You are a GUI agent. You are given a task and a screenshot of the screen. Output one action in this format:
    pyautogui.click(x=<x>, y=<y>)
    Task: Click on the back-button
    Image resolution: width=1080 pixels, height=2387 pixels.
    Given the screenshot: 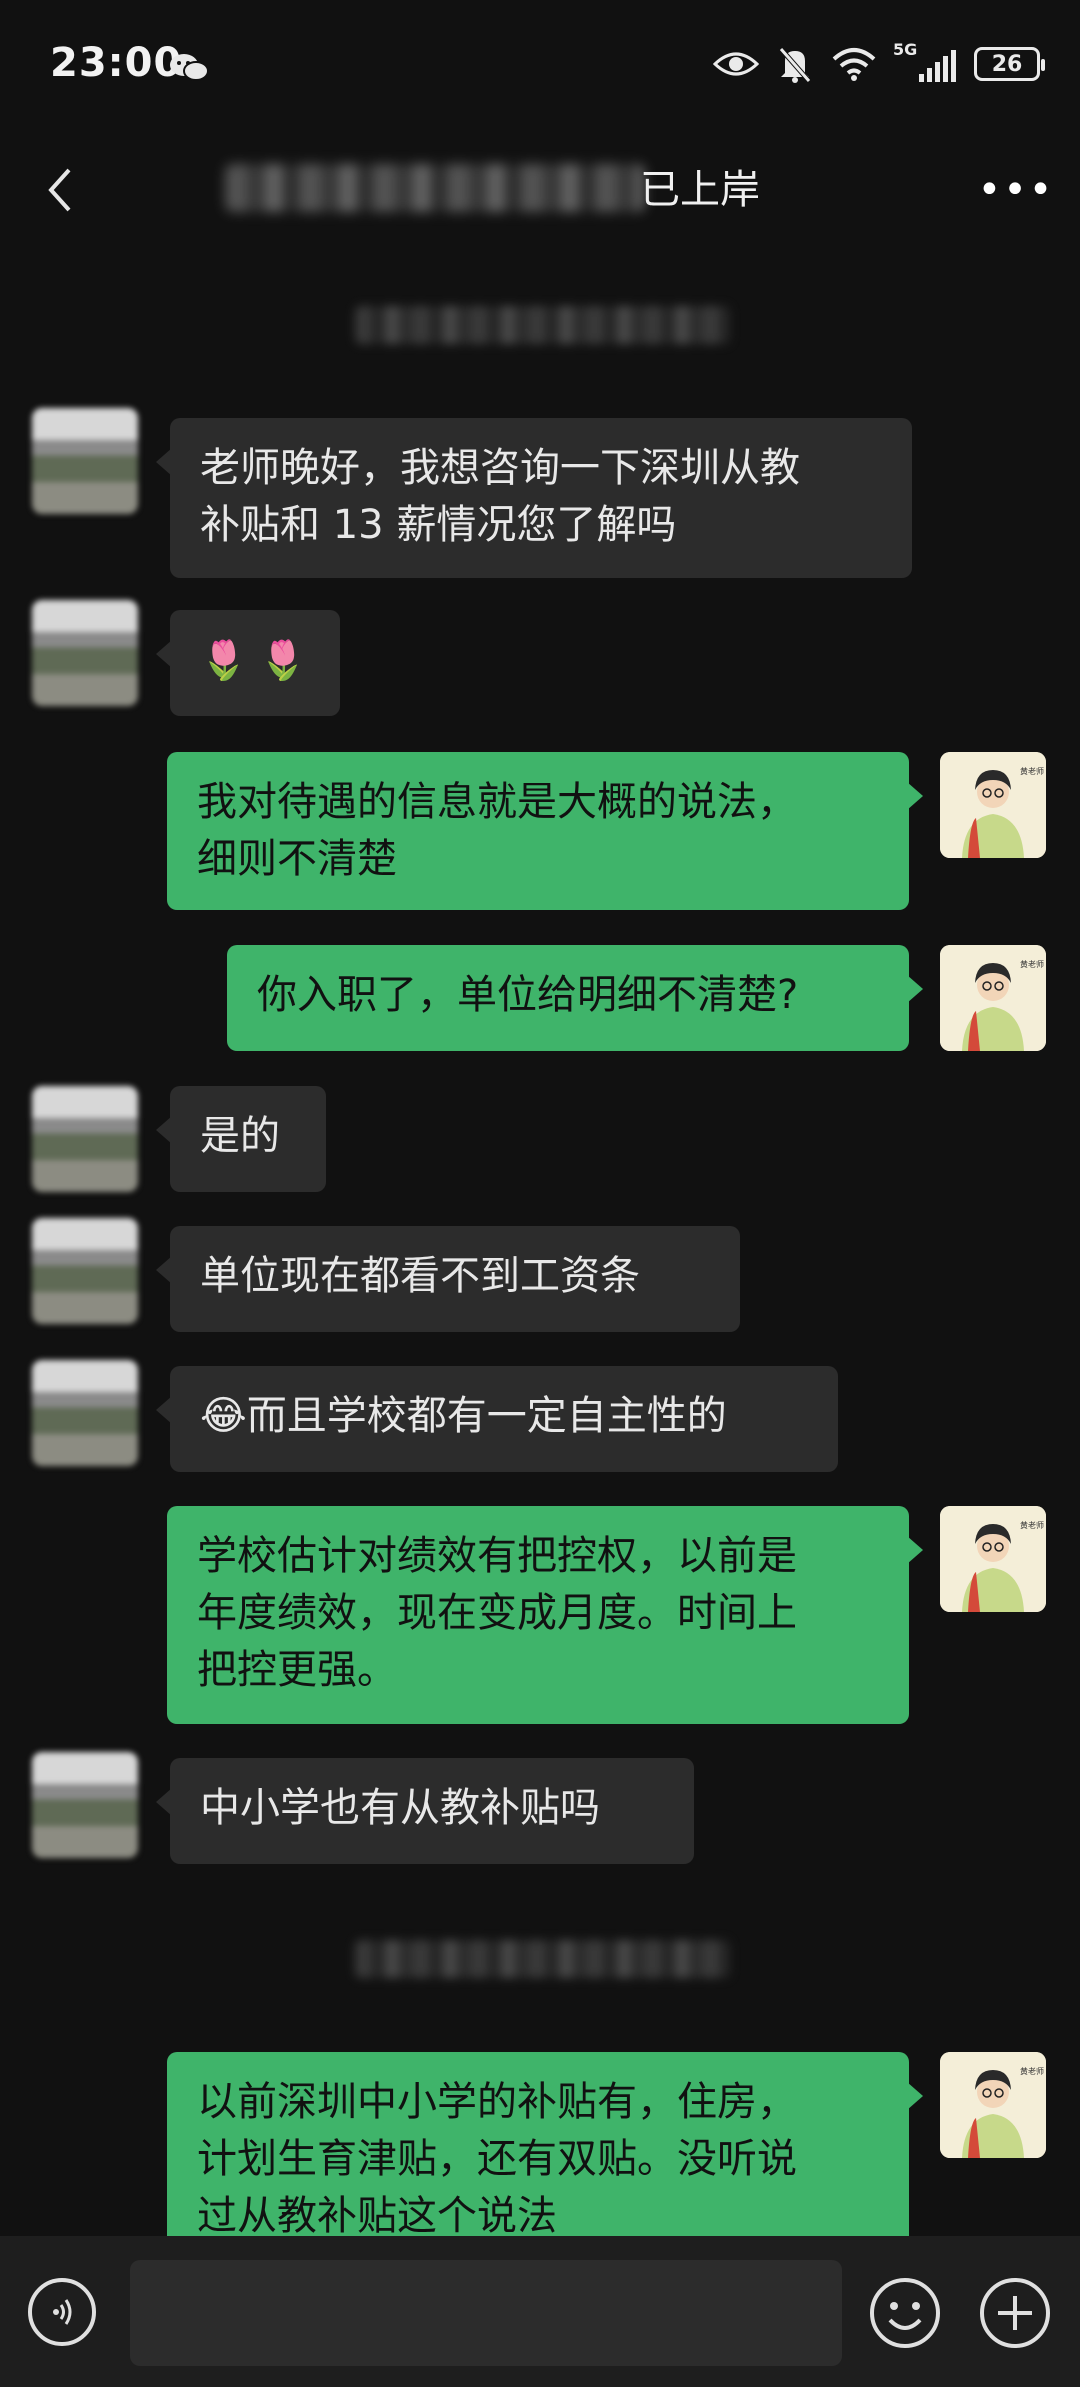 What is the action you would take?
    pyautogui.click(x=60, y=190)
    